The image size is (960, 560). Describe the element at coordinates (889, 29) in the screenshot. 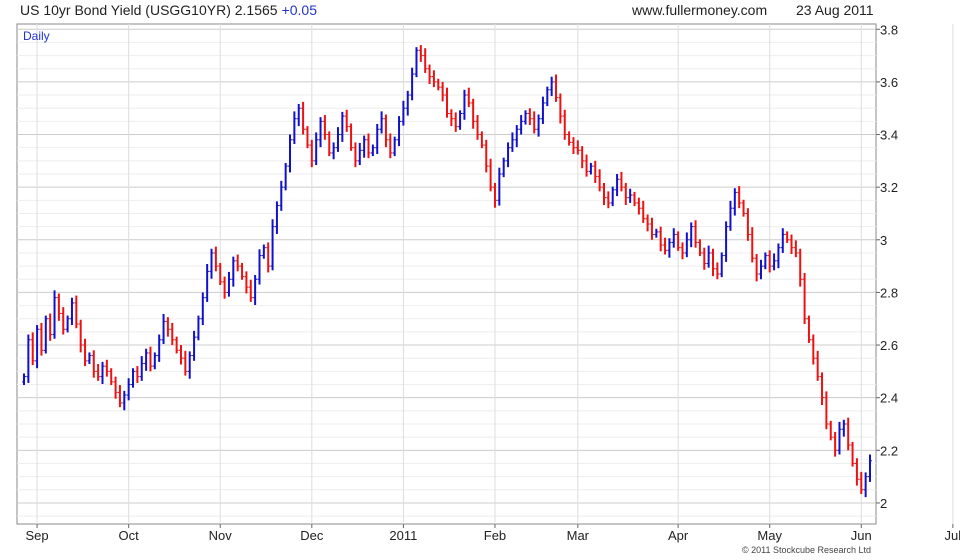

I see `y-tick-label: 3.8` at that location.